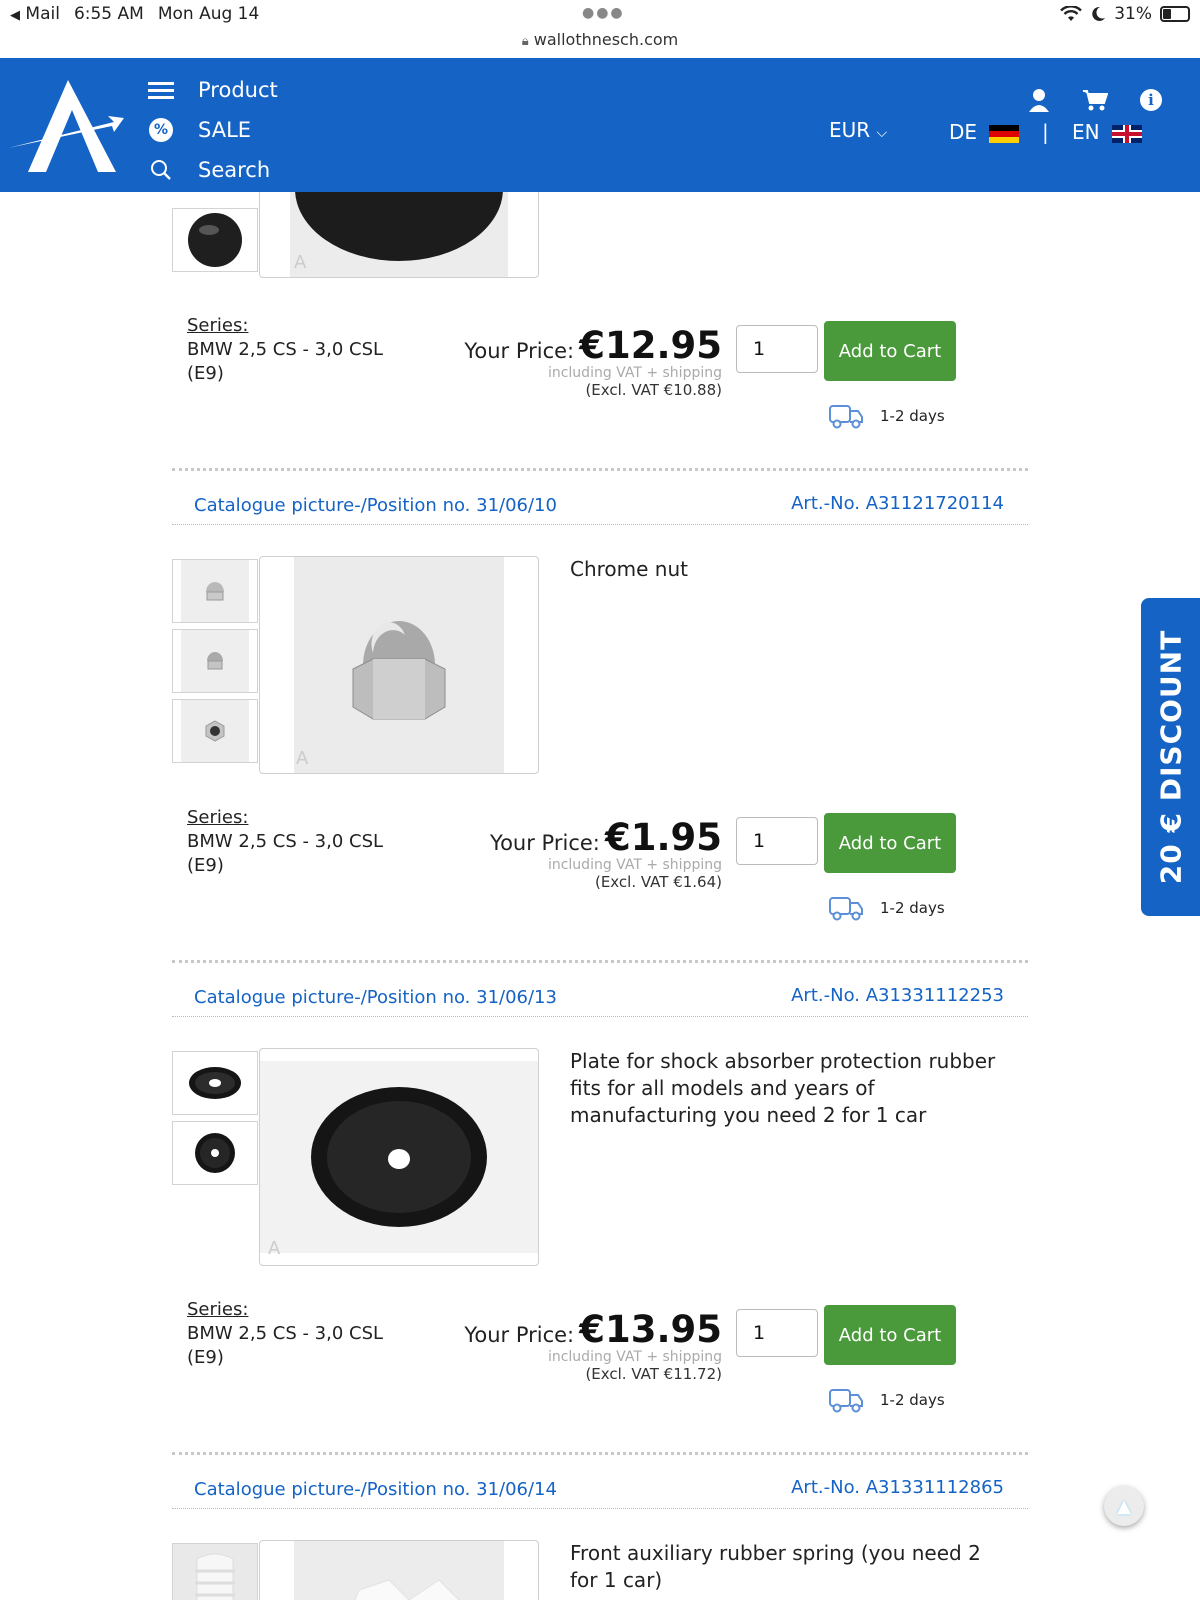  Describe the element at coordinates (1095, 100) in the screenshot. I see `cart-icon` at that location.